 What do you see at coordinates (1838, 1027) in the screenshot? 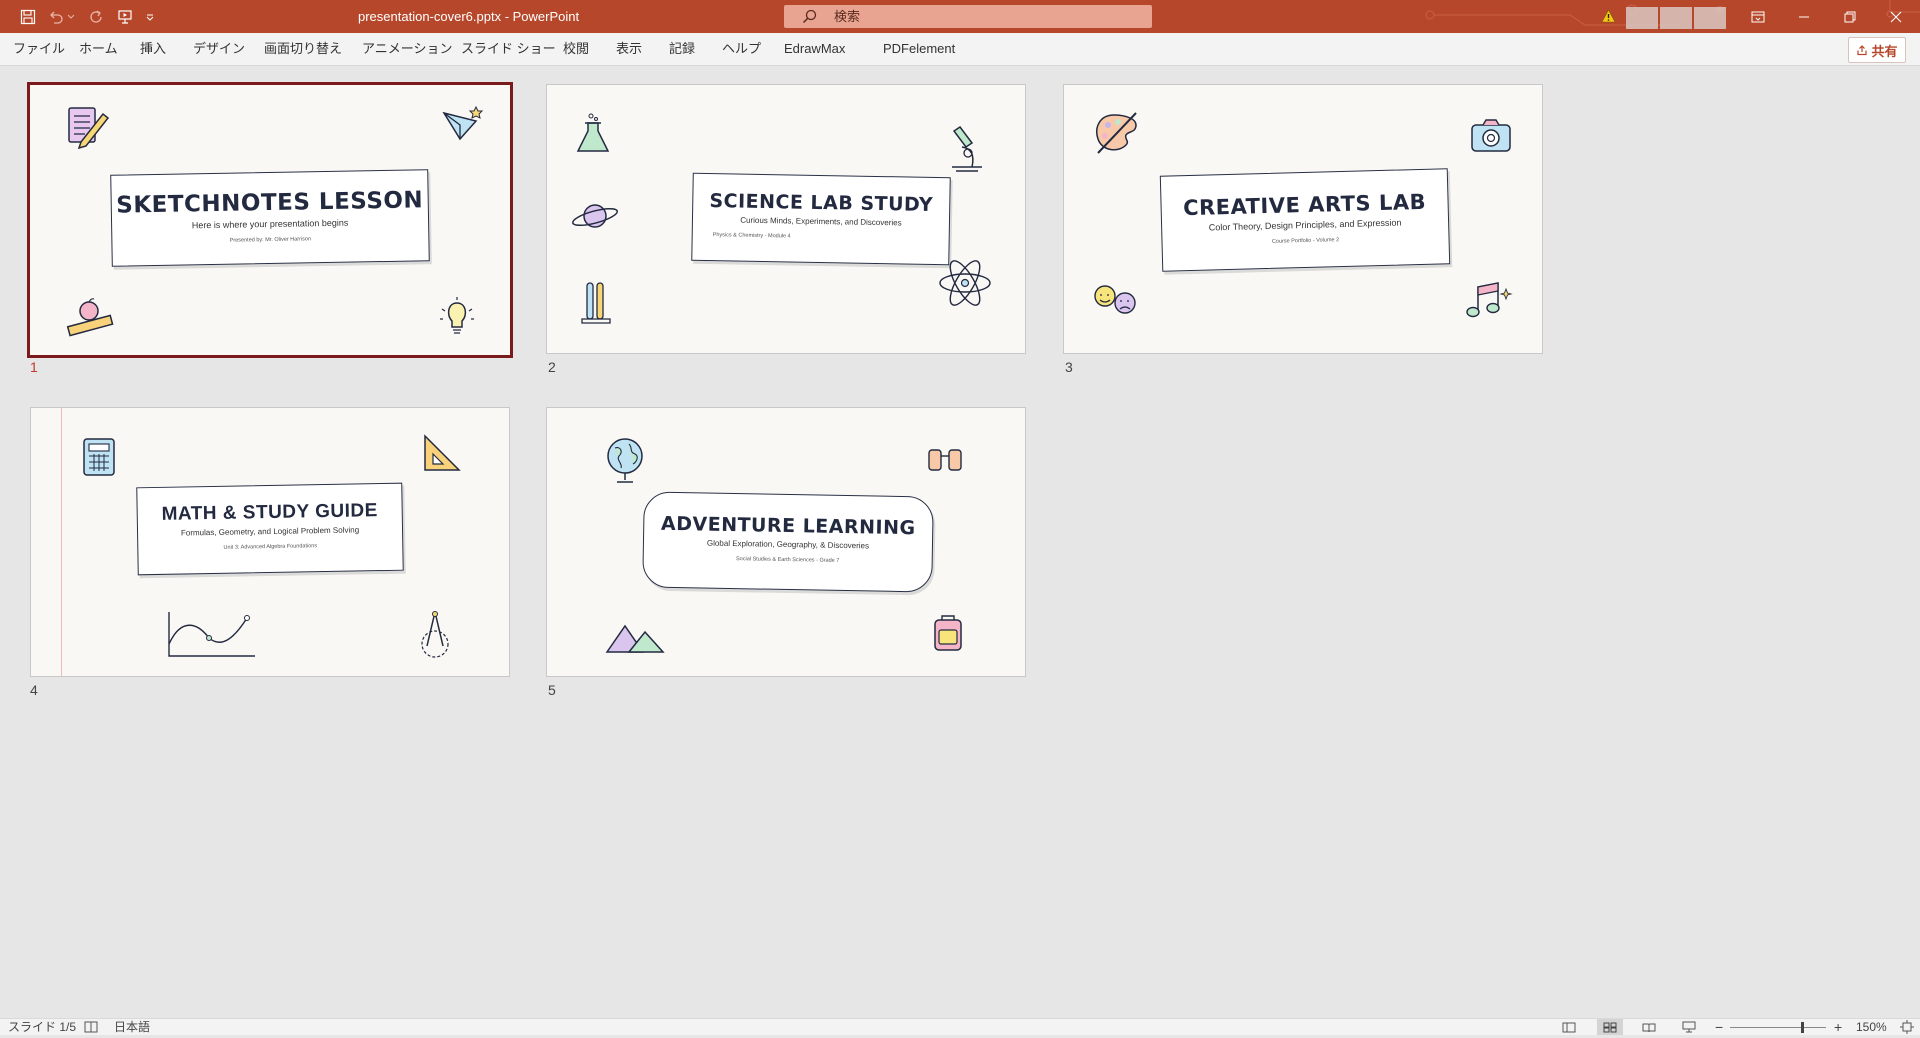
I see `zoom-in-icon: +` at bounding box center [1838, 1027].